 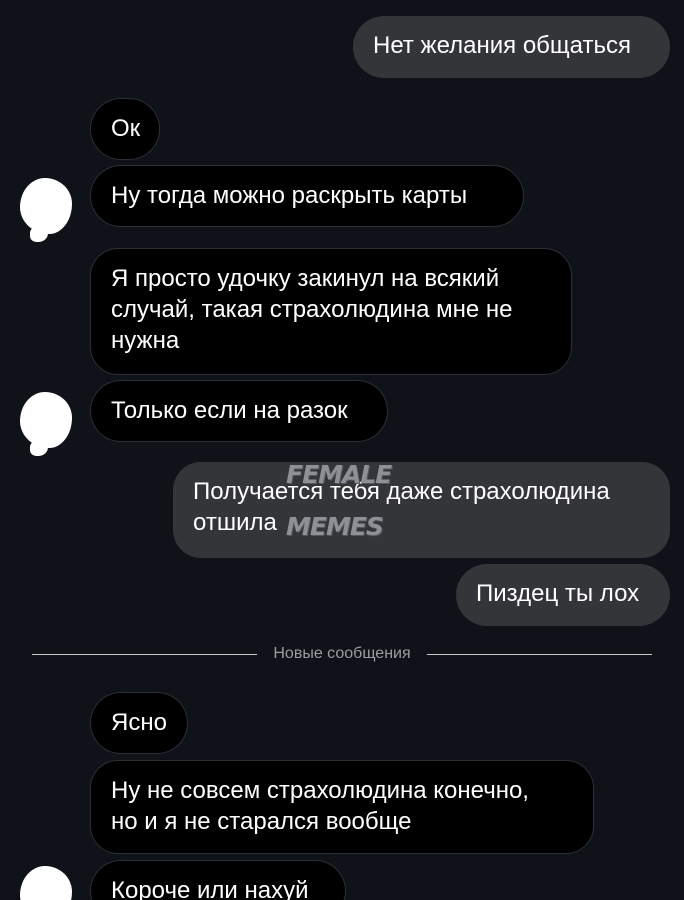 I want to click on message-incoming: Ясно, so click(x=139, y=723).